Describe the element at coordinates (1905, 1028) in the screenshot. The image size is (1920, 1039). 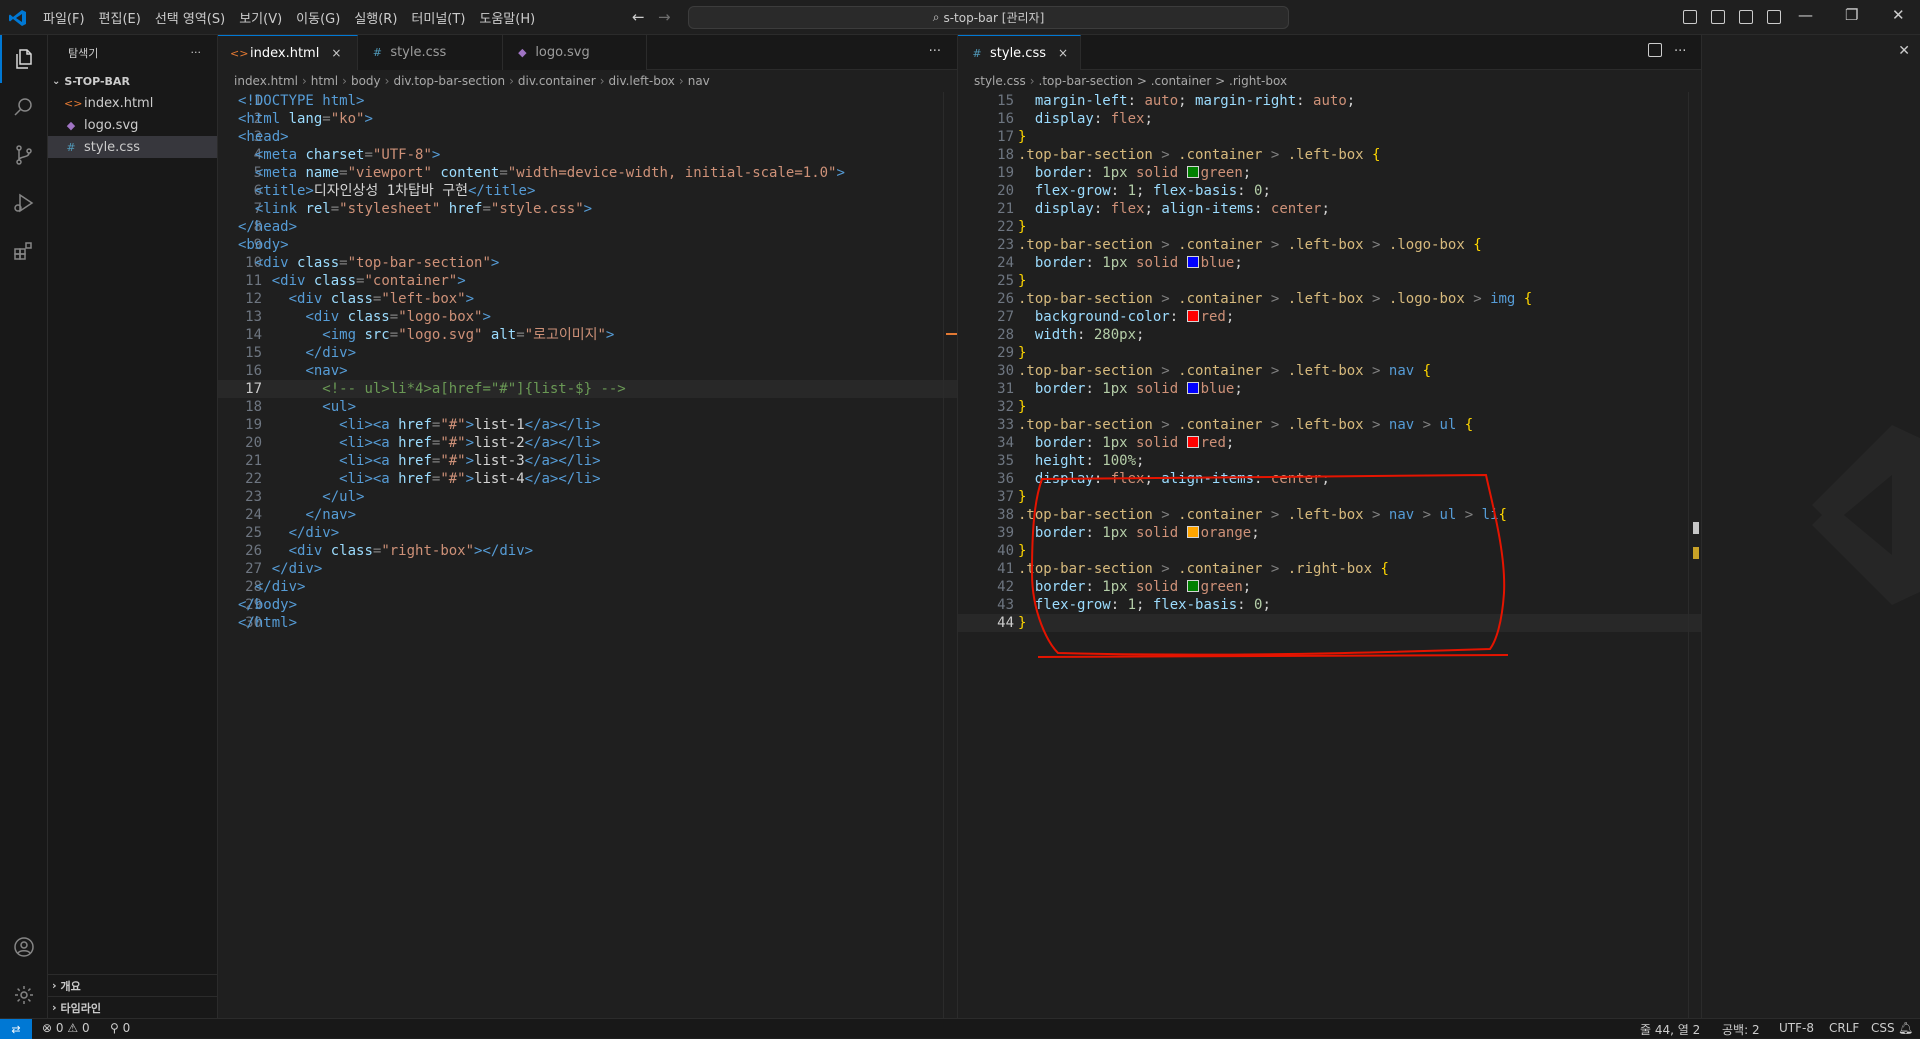
I see `notifications-bell-icon: 🔔︎` at that location.